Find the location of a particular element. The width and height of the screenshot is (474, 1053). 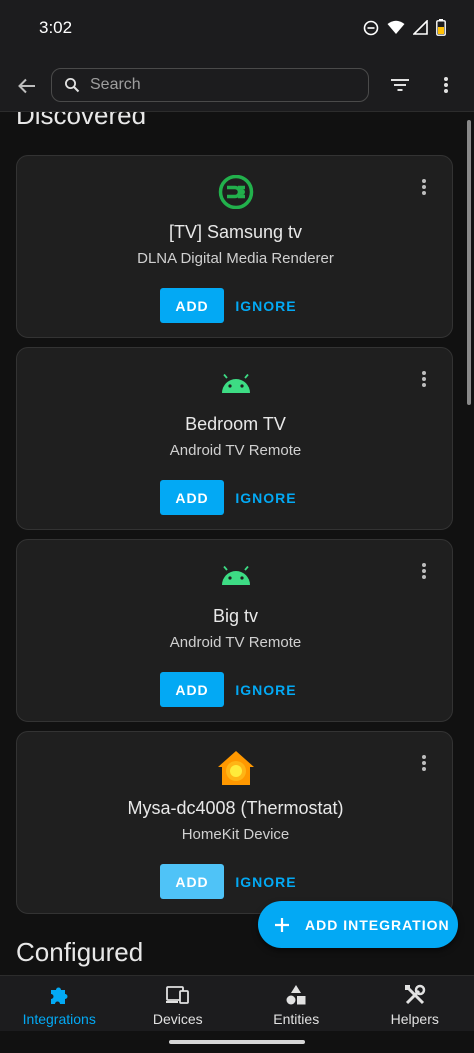

add-integration-label: ADD INTEGRATION is located at coordinates (377, 924).